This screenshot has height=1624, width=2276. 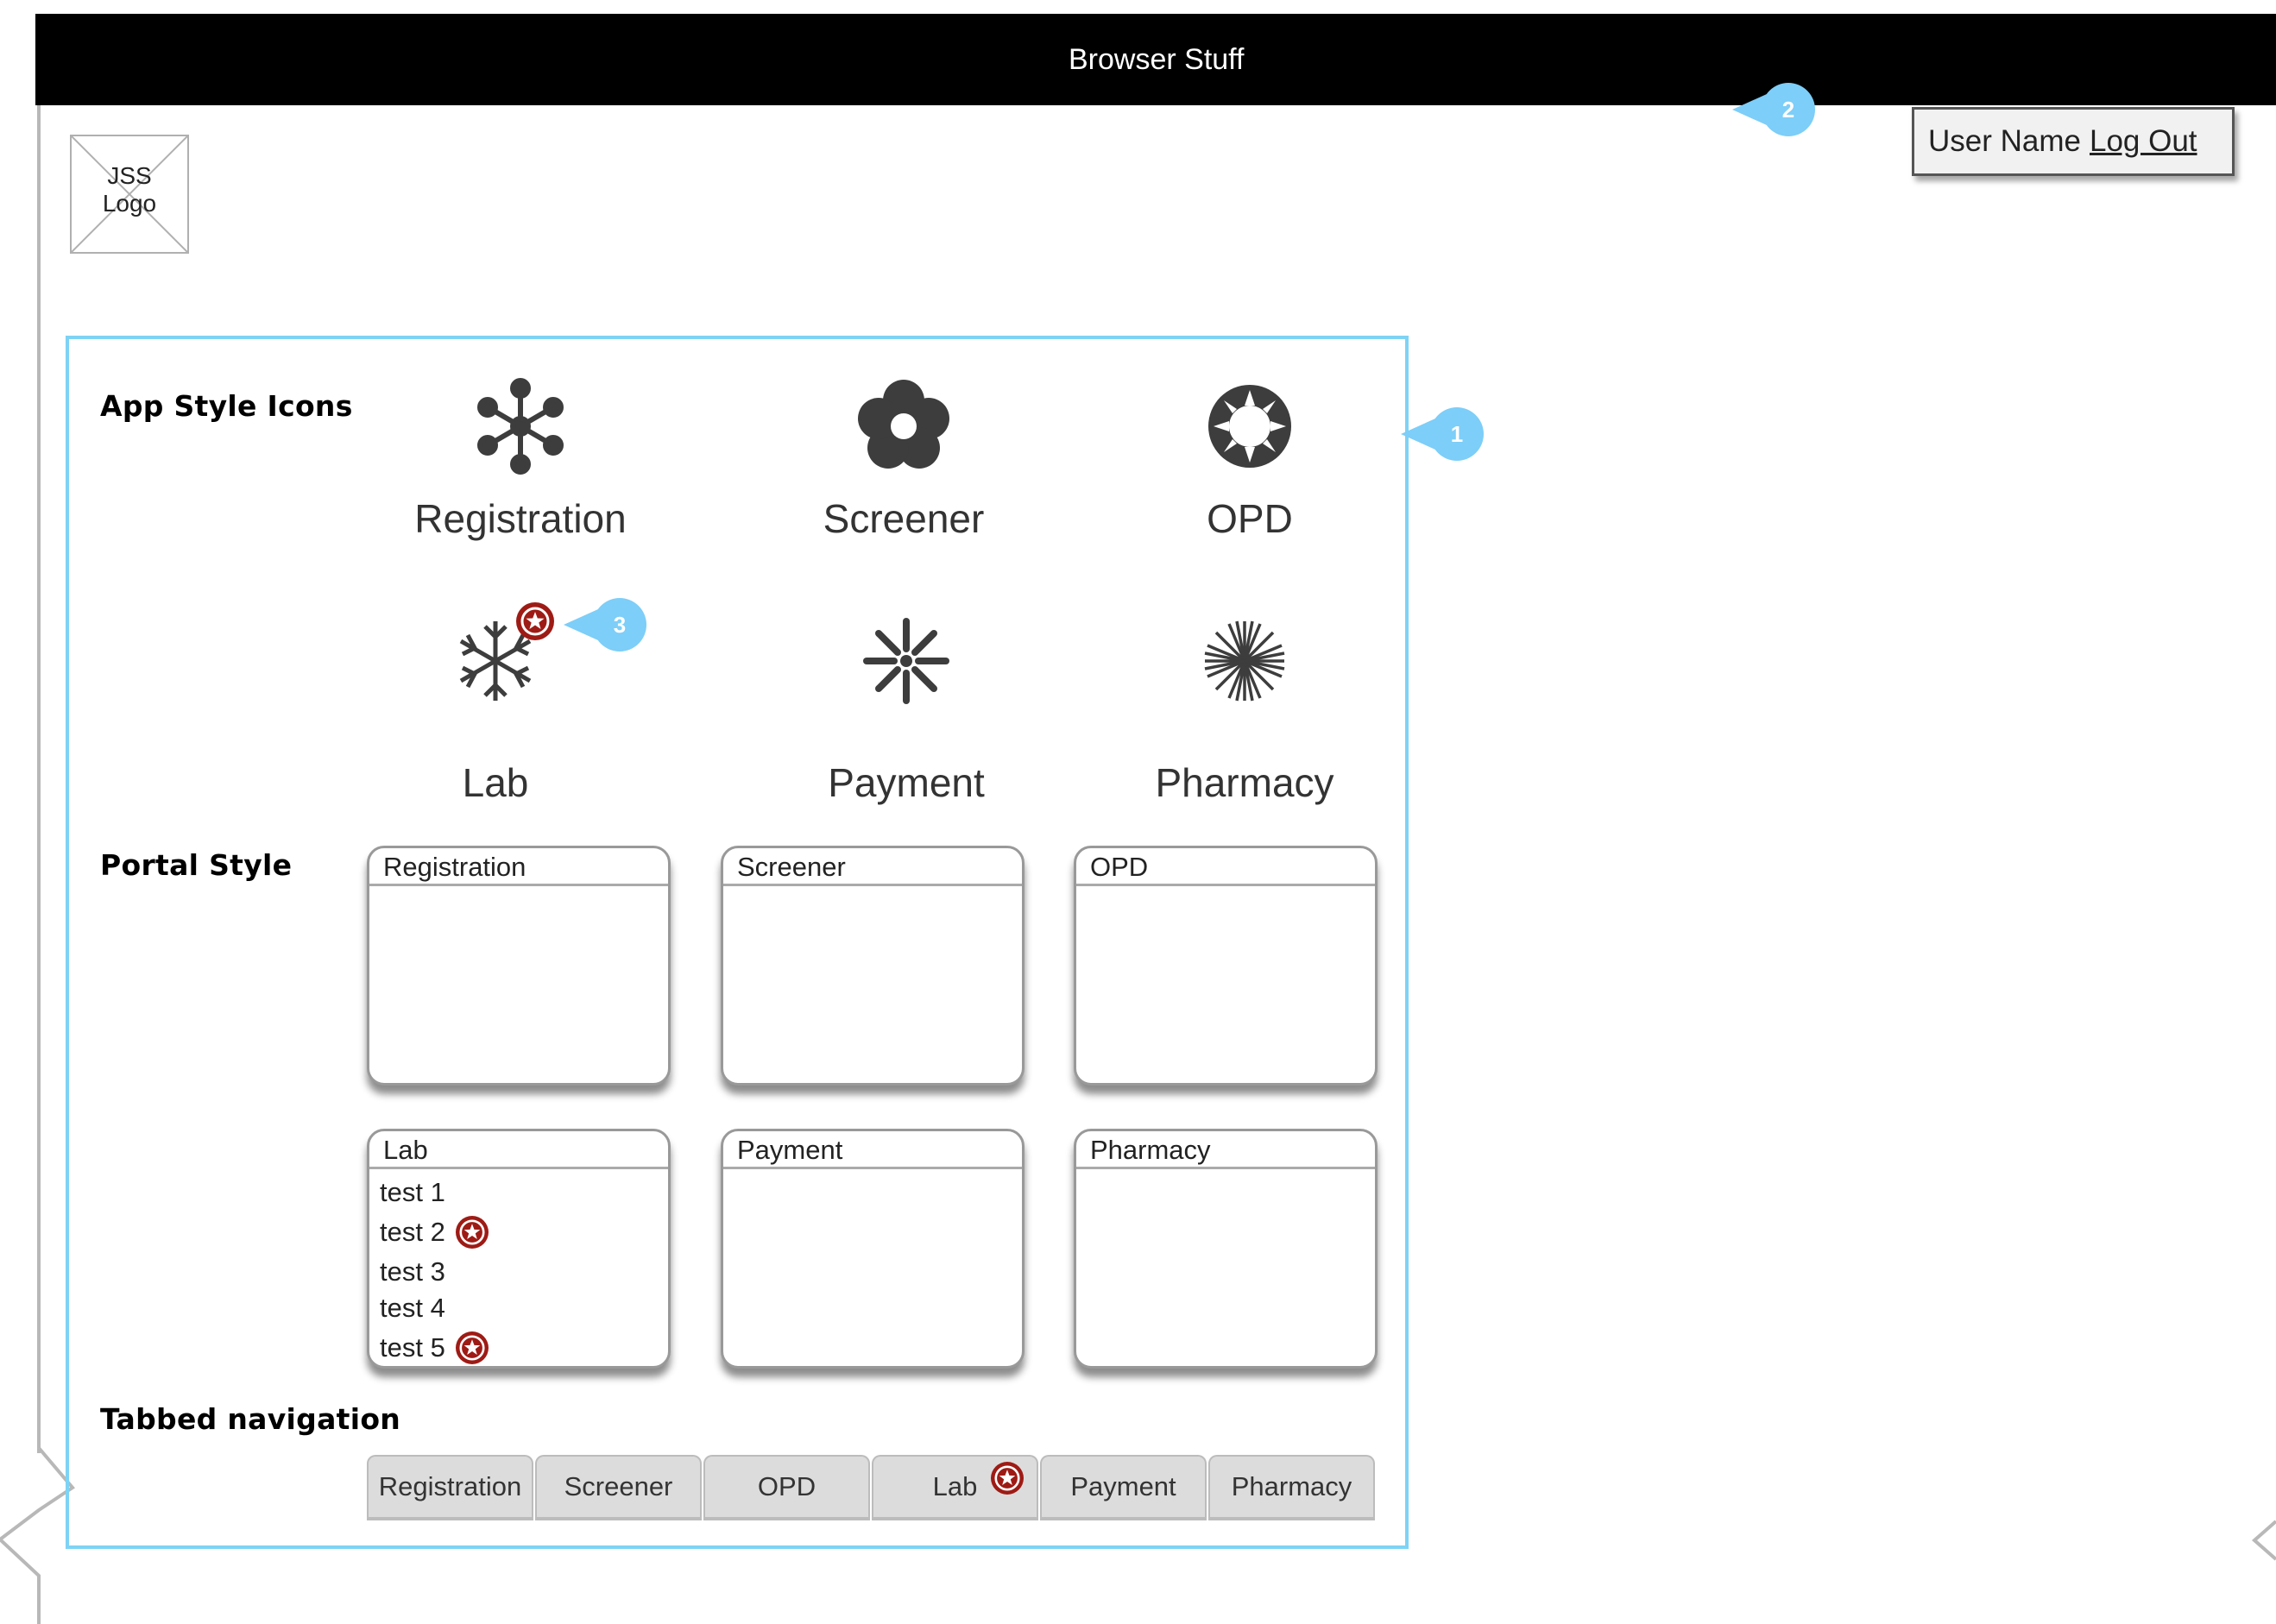 What do you see at coordinates (1442, 434) in the screenshot?
I see `callout-1: 1` at bounding box center [1442, 434].